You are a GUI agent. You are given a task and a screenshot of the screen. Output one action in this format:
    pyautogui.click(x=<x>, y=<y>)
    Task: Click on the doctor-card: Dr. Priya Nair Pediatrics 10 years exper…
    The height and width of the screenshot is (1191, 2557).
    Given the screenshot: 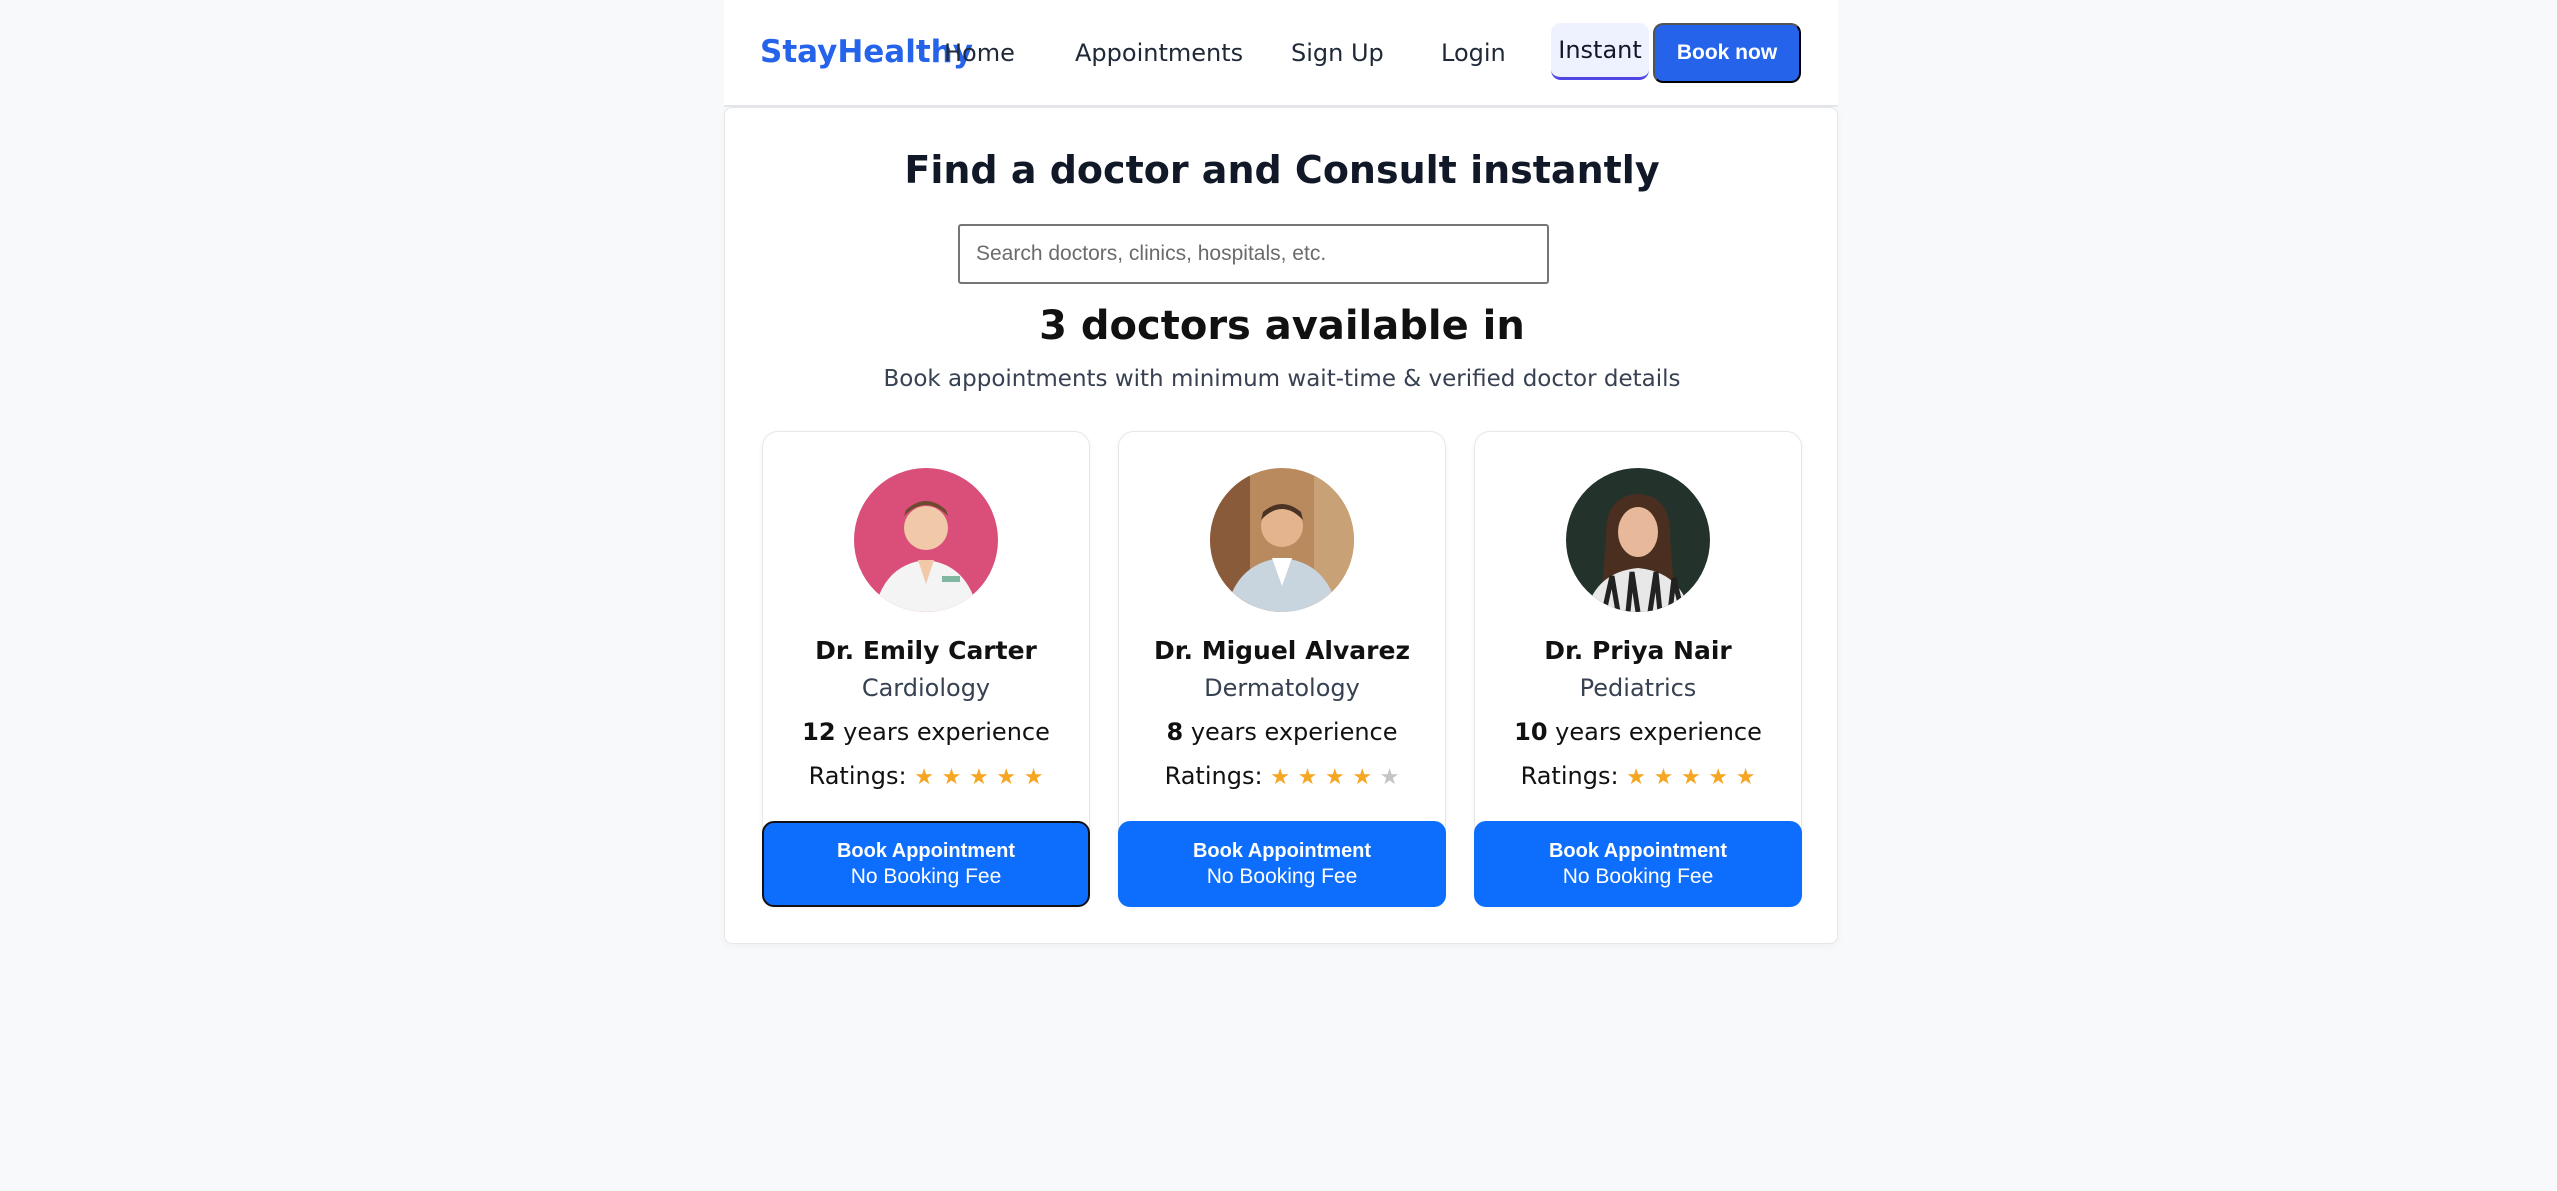 What is the action you would take?
    pyautogui.click(x=1638, y=669)
    